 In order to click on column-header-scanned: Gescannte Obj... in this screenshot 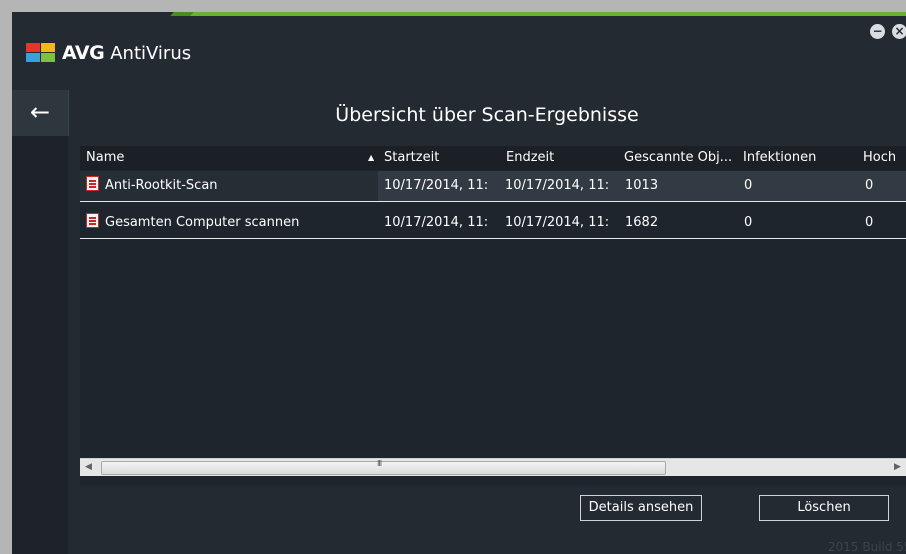, I will do `click(682, 158)`.